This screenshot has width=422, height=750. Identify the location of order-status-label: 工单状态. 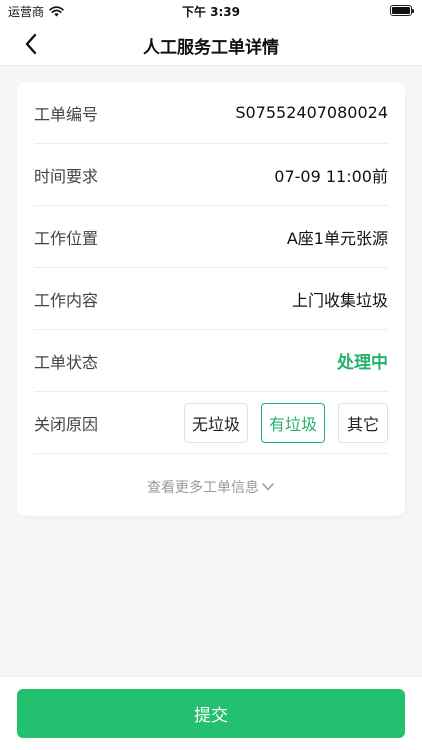
(66, 362).